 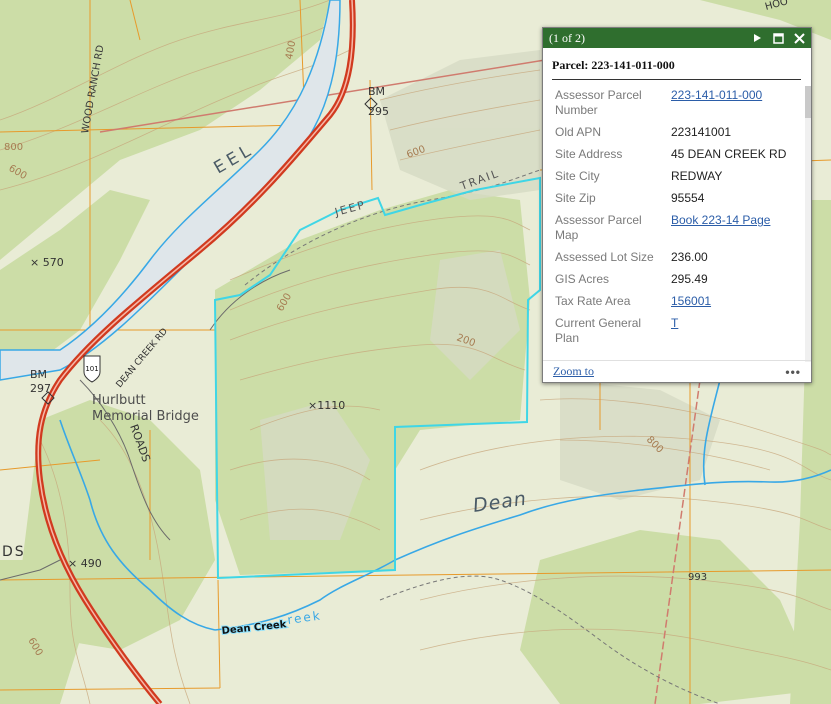 I want to click on close-icon, so click(x=799, y=38).